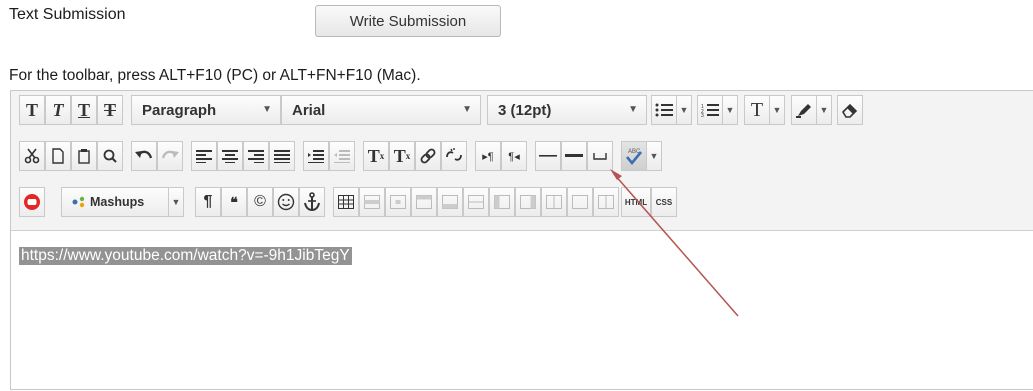  Describe the element at coordinates (600, 156) in the screenshot. I see `nonbreaking-space-button` at that location.